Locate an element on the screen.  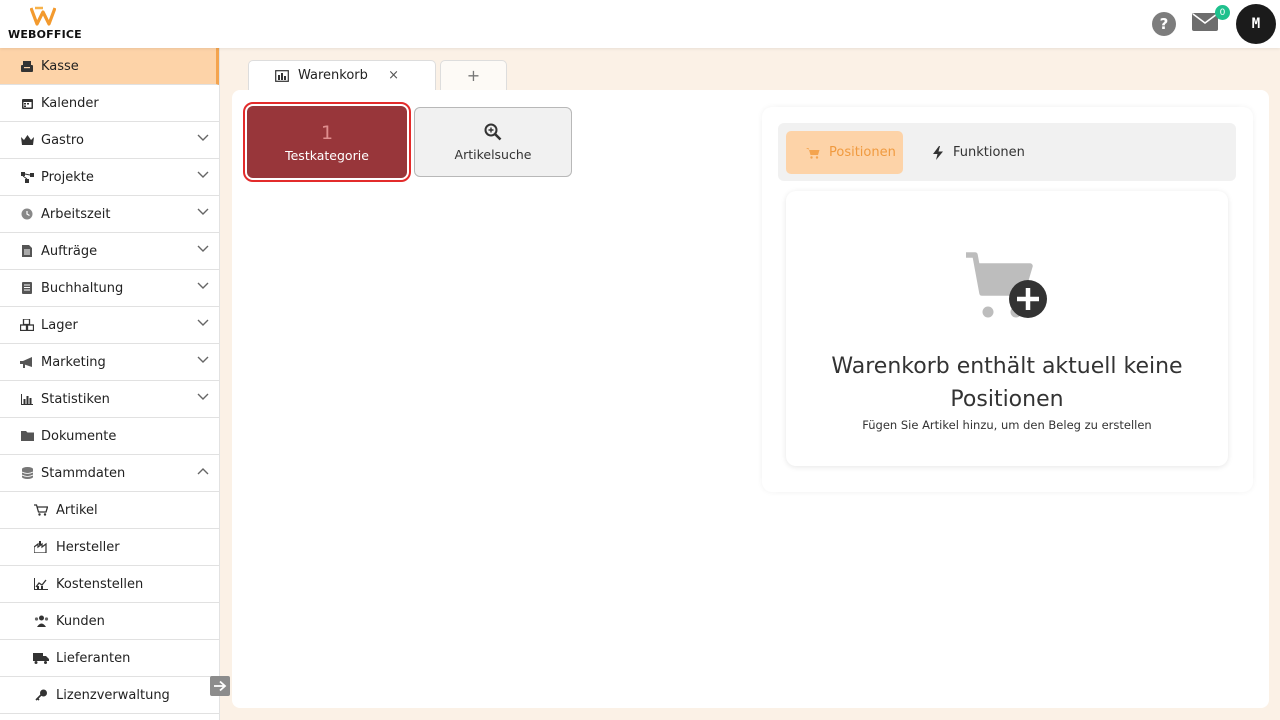
sidebar-item-label: Arbeitszeit is located at coordinates (76, 214).